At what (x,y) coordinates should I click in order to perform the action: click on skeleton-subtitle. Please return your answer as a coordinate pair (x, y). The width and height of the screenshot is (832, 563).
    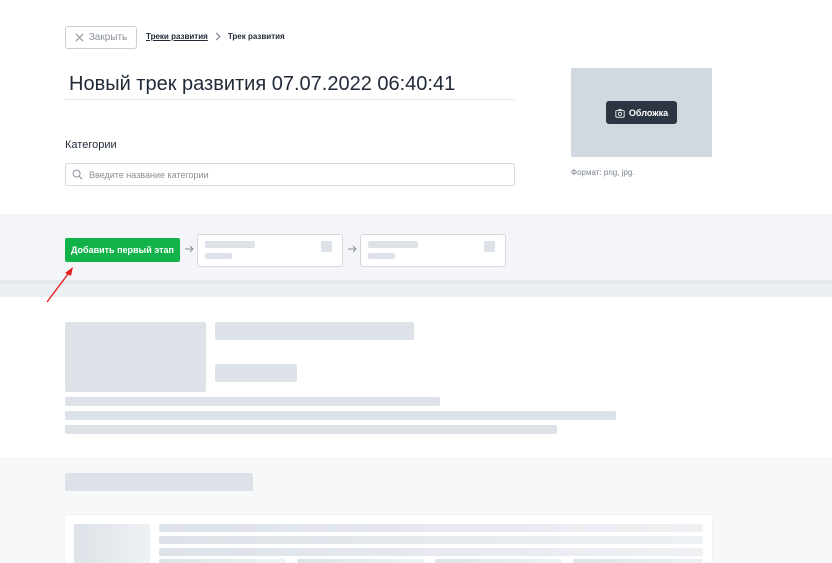
    Looking at the image, I should click on (256, 373).